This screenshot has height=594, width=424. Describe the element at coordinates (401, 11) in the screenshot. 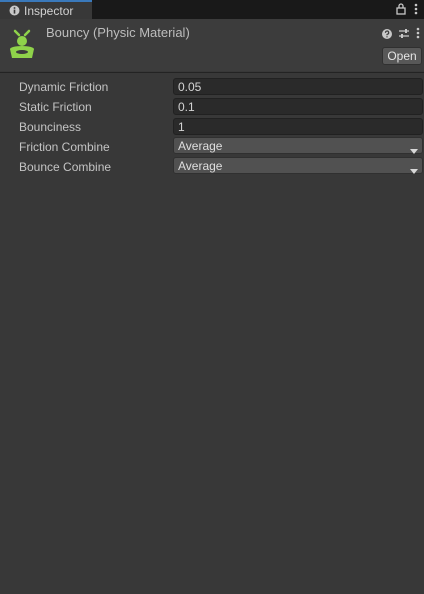

I see `lock-icon` at that location.